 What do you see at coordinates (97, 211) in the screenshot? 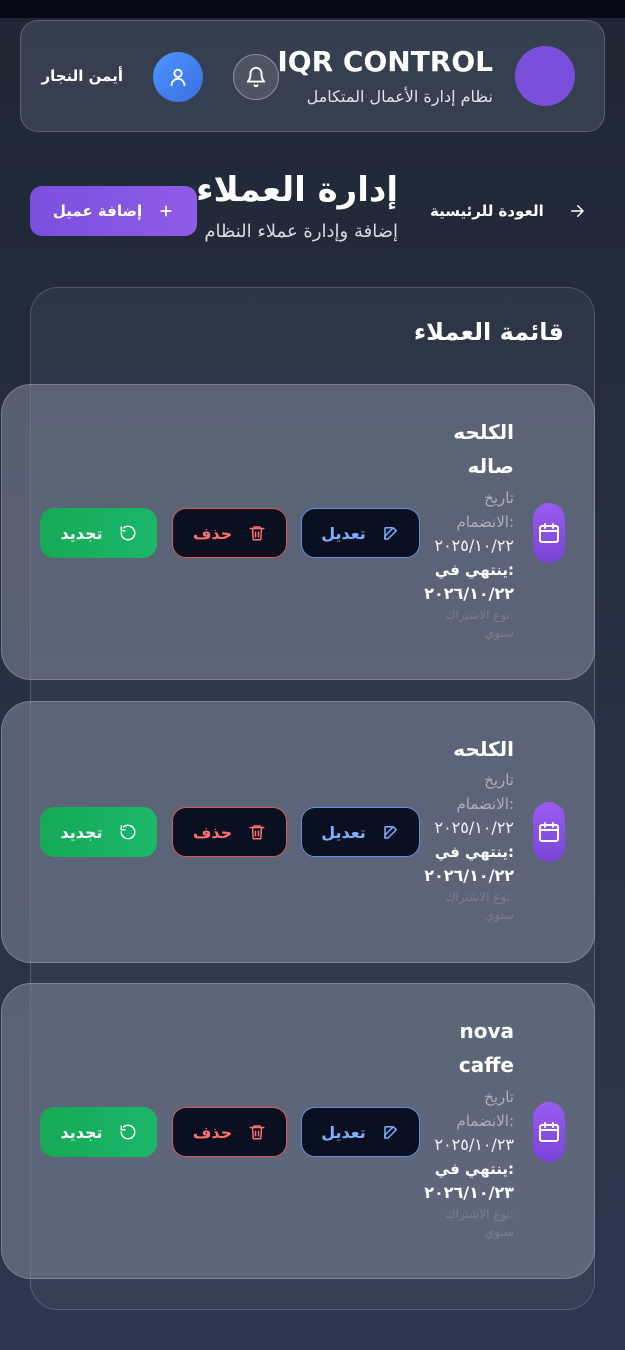
I see `add-client-label: إضافة عميل` at bounding box center [97, 211].